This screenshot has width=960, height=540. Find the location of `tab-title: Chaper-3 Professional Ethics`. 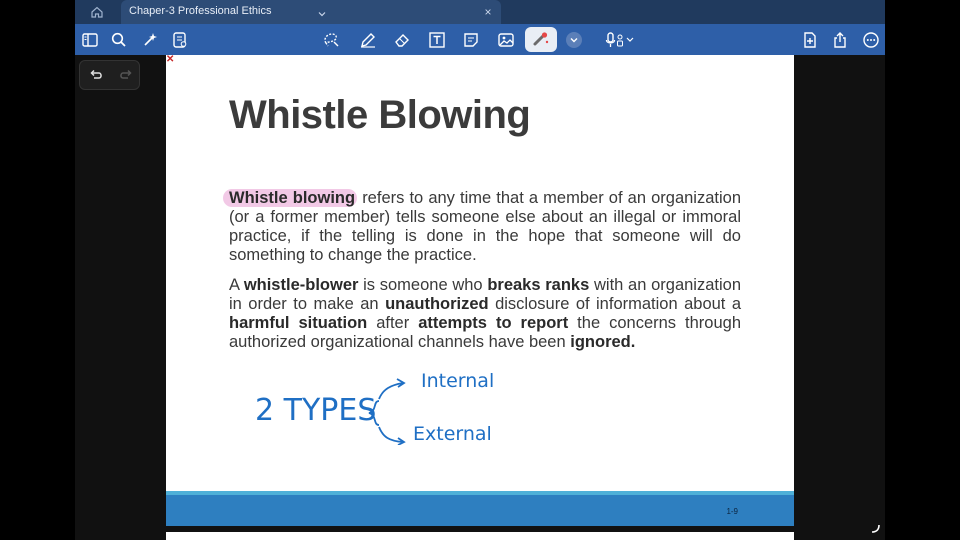

tab-title: Chaper-3 Professional Ethics is located at coordinates (200, 11).